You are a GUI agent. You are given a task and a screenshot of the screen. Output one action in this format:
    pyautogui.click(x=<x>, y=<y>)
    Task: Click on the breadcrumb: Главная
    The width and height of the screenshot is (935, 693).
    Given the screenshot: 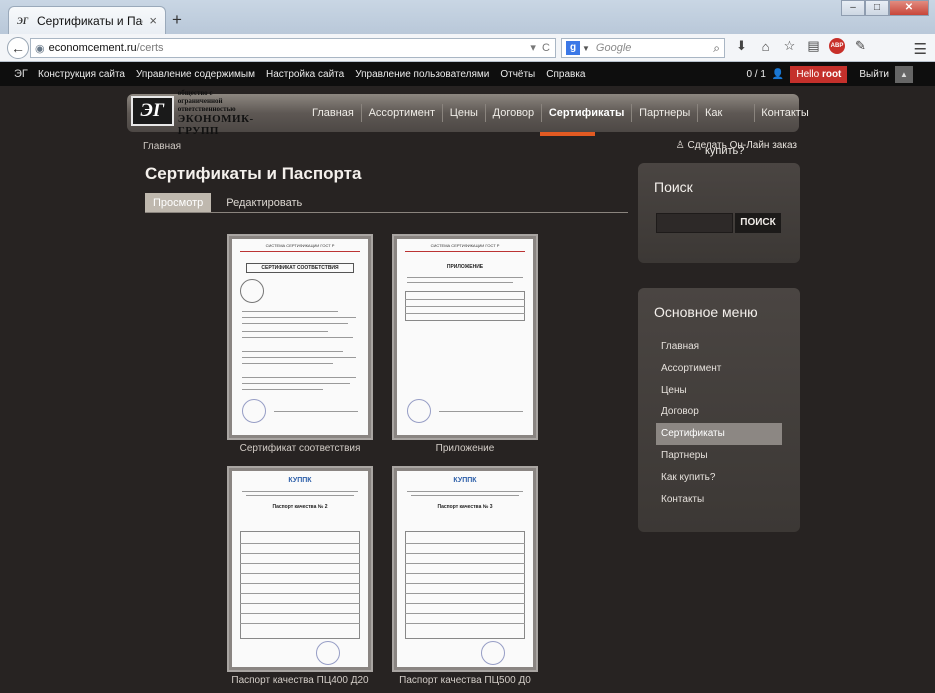 What is the action you would take?
    pyautogui.click(x=162, y=146)
    